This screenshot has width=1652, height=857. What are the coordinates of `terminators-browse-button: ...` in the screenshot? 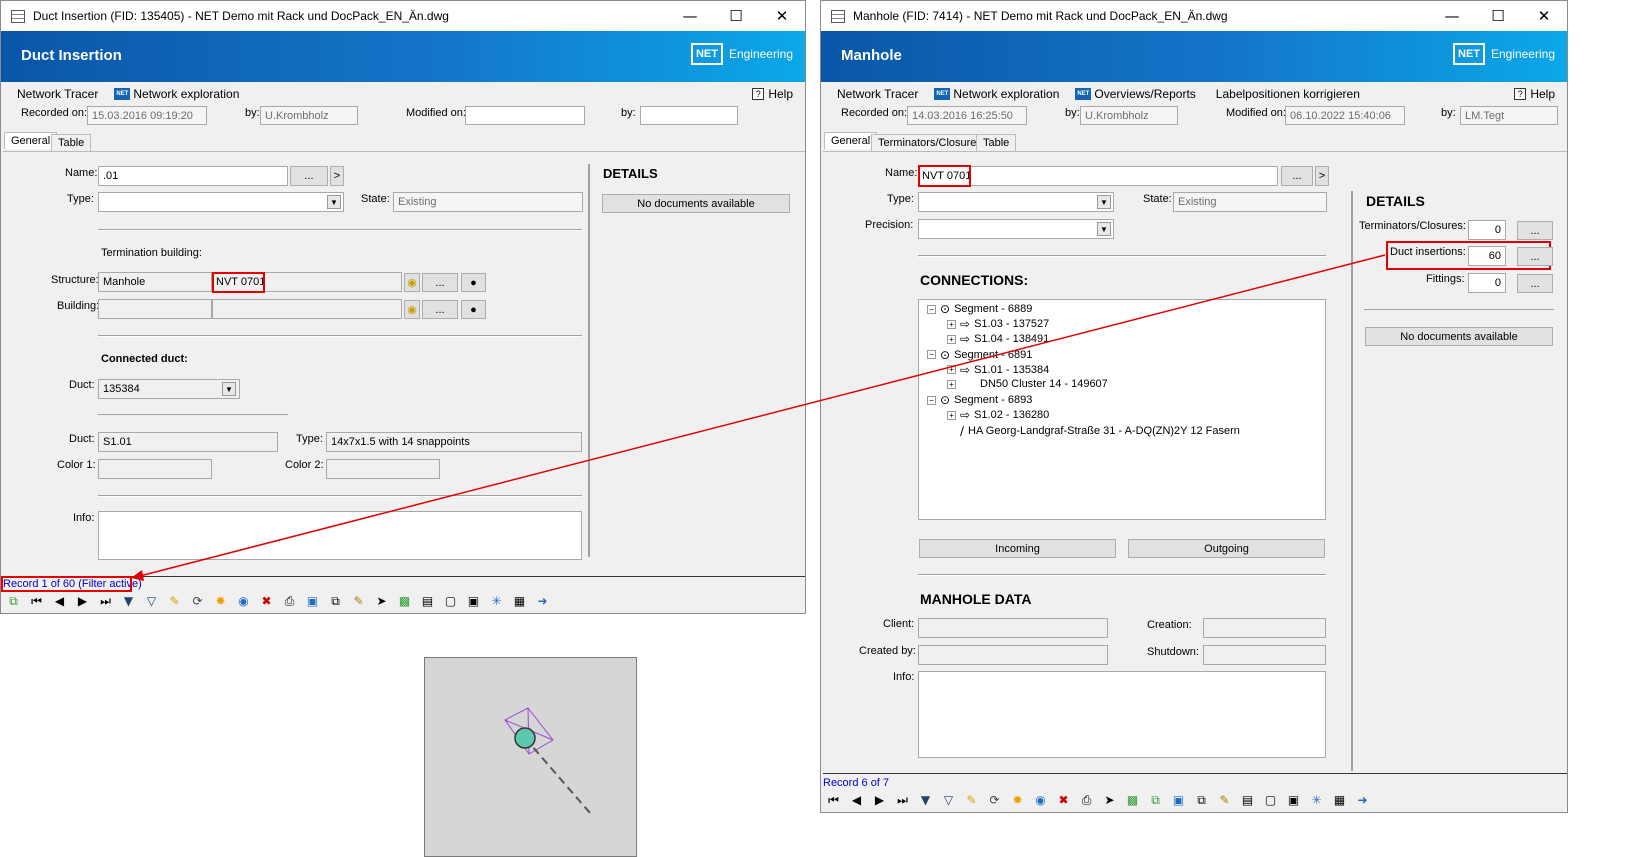 It's located at (1535, 230).